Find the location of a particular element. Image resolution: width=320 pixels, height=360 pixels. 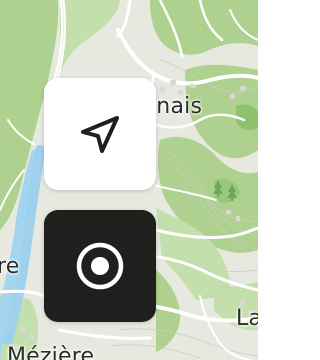

place-label: inais is located at coordinates (176, 106).